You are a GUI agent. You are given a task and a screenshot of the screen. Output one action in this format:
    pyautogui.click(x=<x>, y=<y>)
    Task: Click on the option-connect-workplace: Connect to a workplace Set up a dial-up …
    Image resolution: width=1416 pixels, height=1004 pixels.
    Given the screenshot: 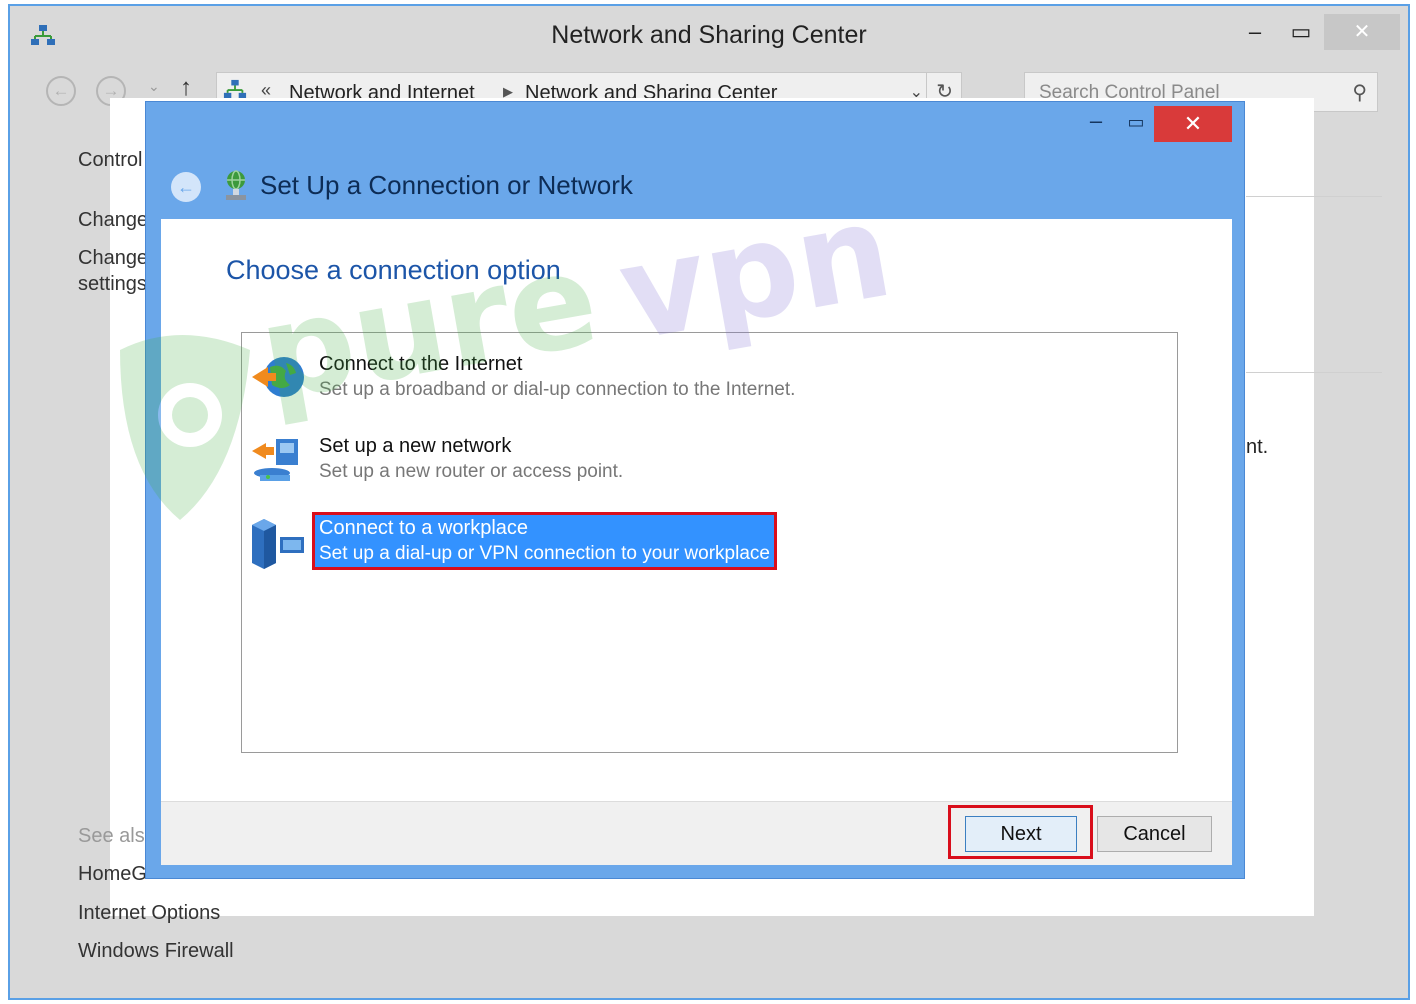 What is the action you would take?
    pyautogui.click(x=700, y=543)
    